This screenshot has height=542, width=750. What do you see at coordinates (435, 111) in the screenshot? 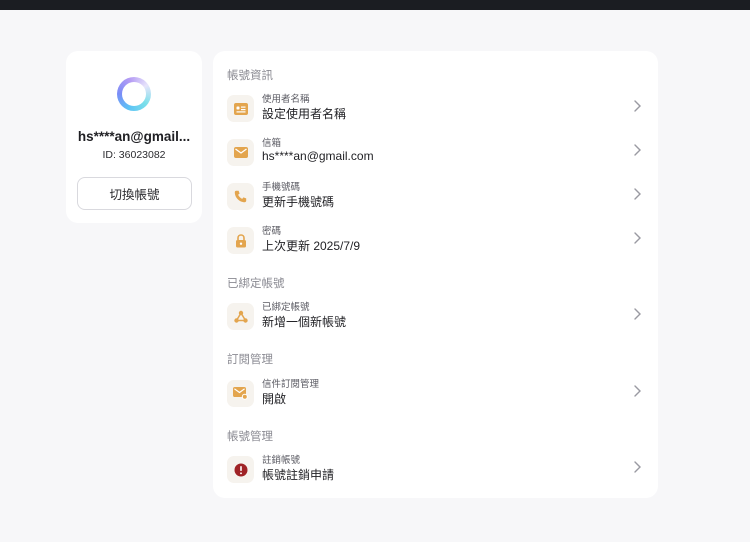
I see `username-row: 使用者名稱 設定使用者名稱` at bounding box center [435, 111].